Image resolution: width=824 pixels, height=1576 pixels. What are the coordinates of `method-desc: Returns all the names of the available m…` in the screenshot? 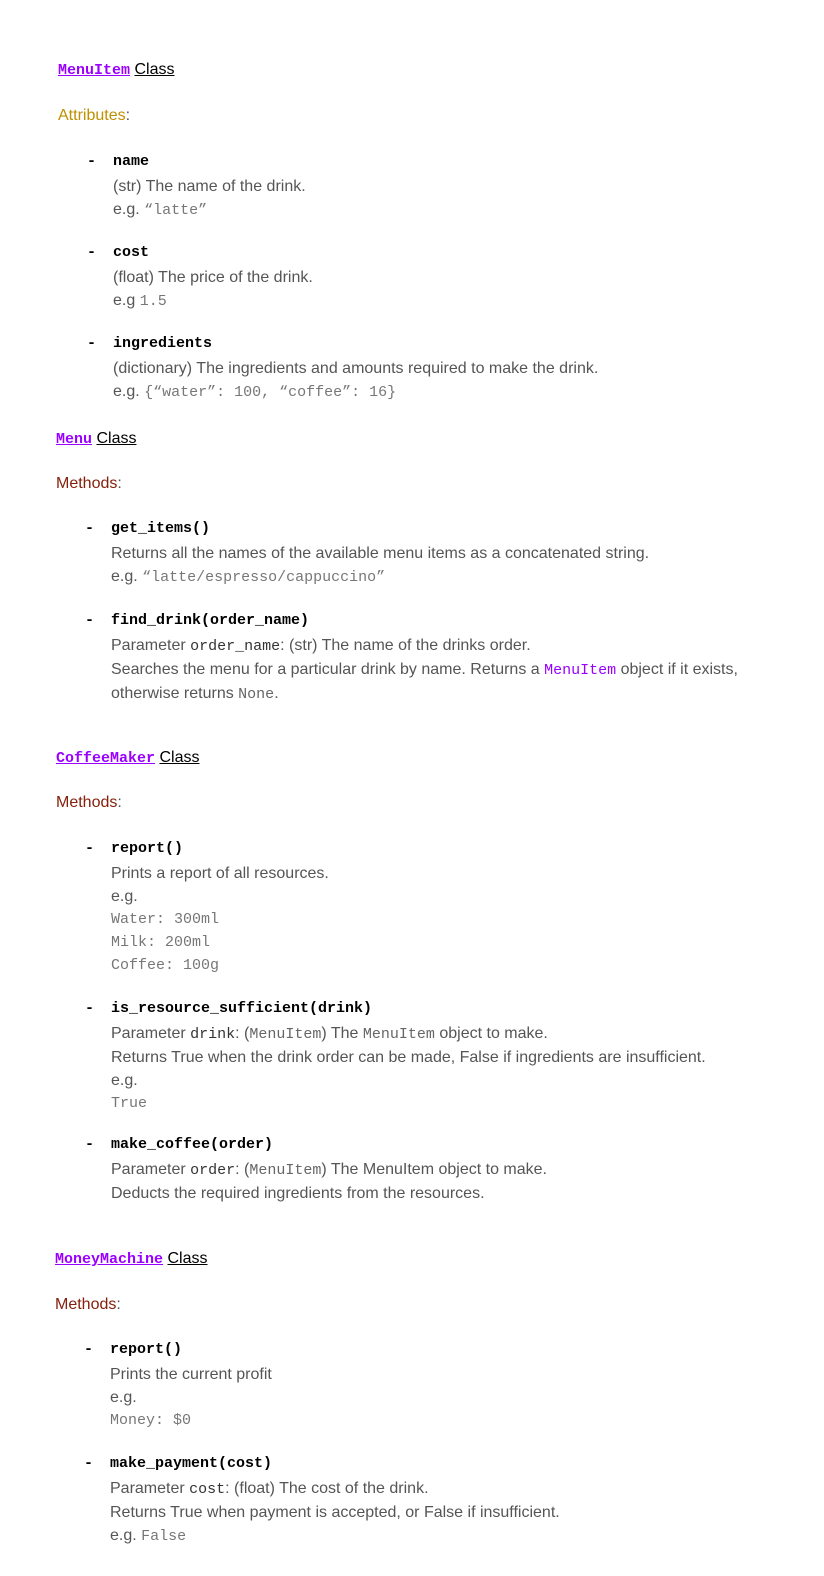 It's located at (380, 553).